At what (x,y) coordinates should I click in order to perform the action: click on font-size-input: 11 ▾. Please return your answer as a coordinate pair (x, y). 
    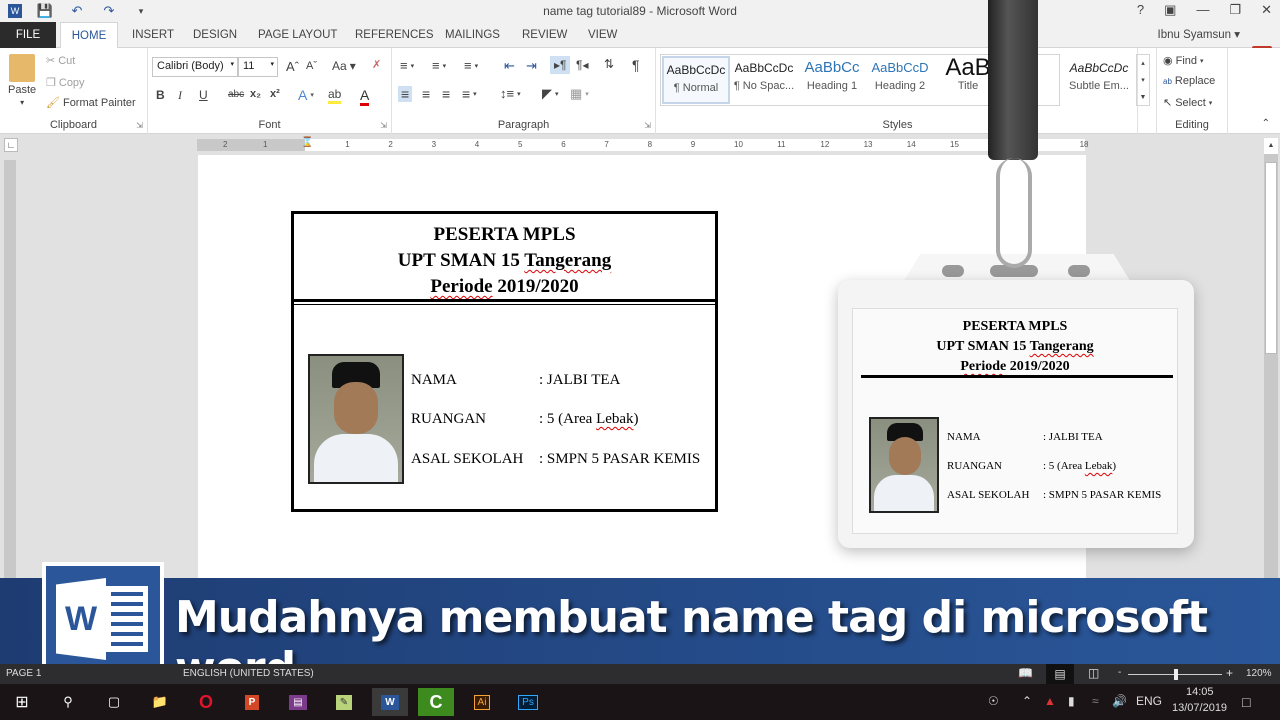
    Looking at the image, I should click on (258, 67).